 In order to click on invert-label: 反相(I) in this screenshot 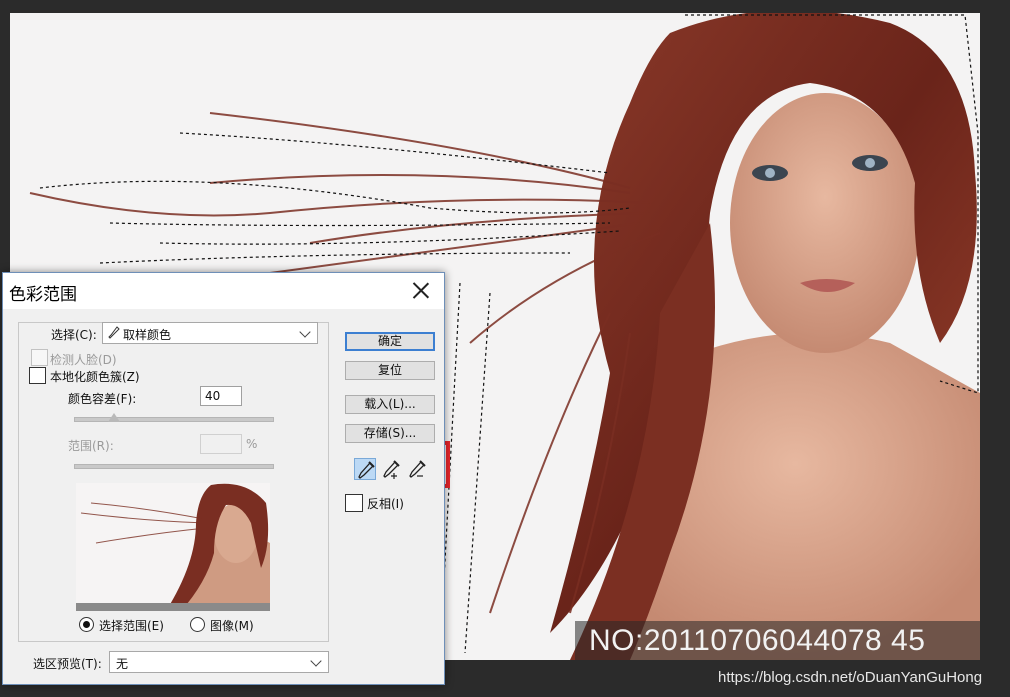, I will do `click(385, 504)`.